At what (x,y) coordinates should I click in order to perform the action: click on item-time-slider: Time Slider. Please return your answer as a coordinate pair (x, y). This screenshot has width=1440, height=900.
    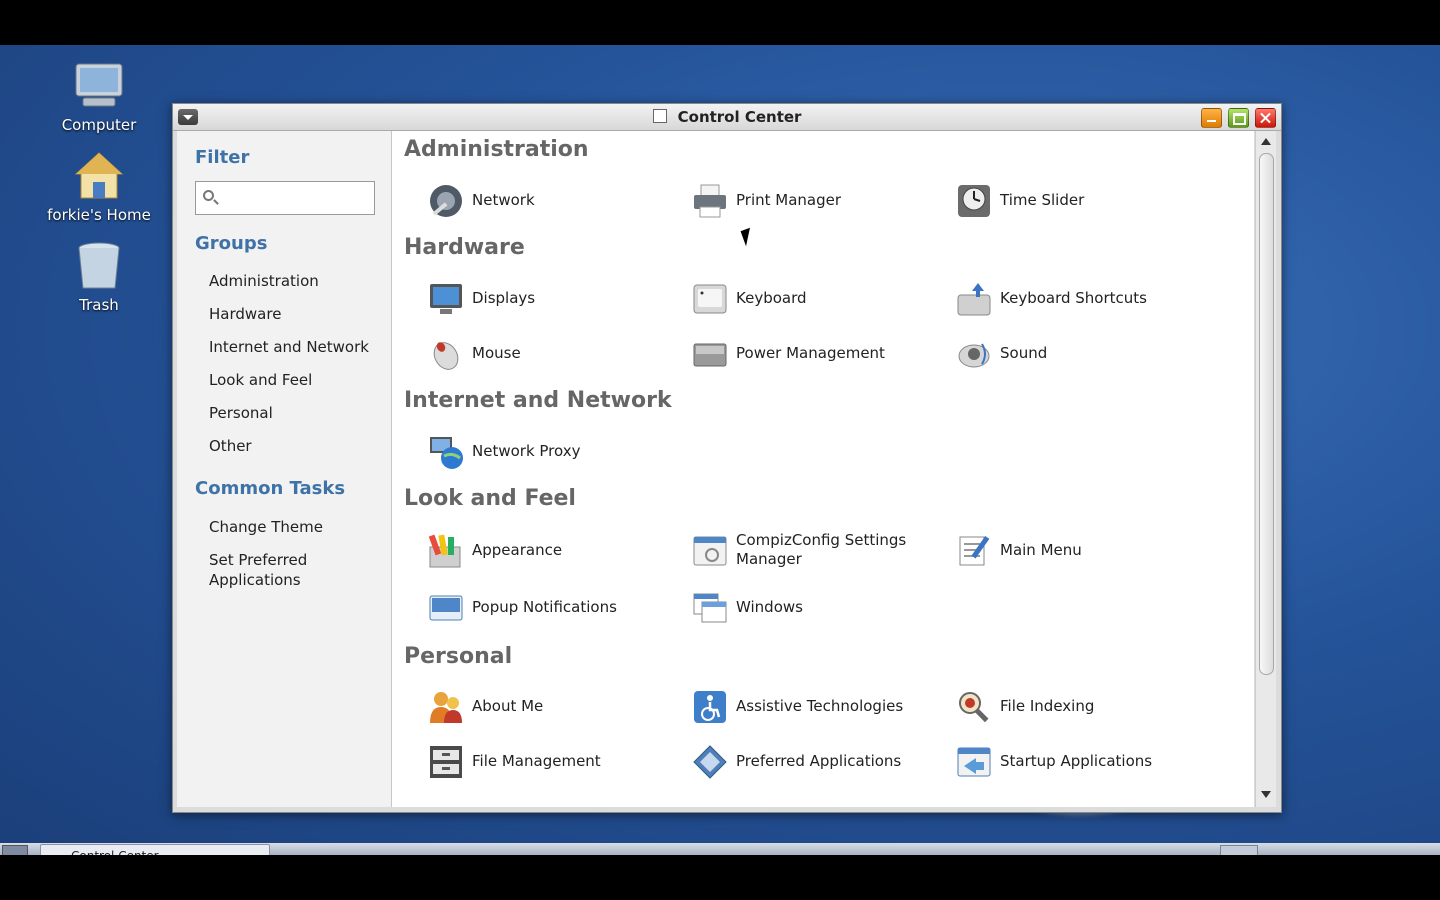
    Looking at the image, I should click on (1081, 201).